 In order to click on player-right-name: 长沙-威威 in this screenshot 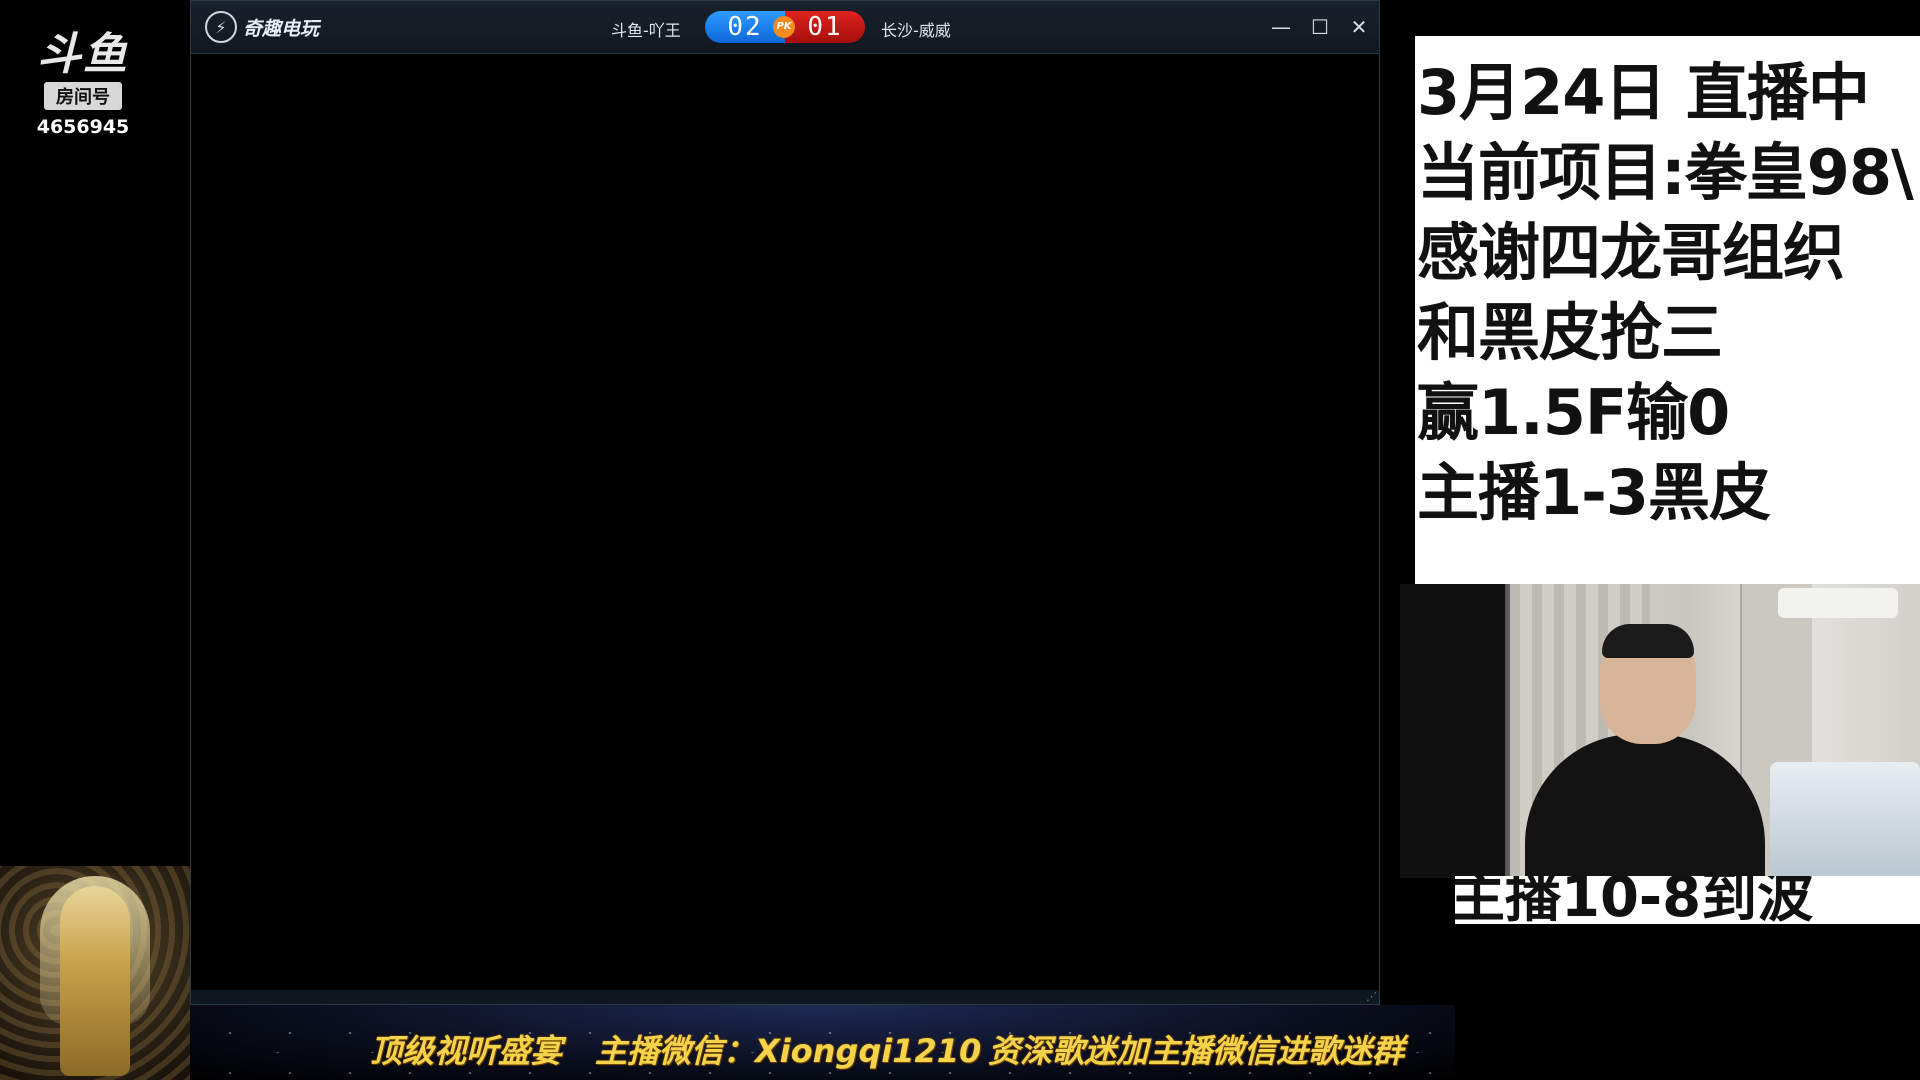, I will do `click(916, 30)`.